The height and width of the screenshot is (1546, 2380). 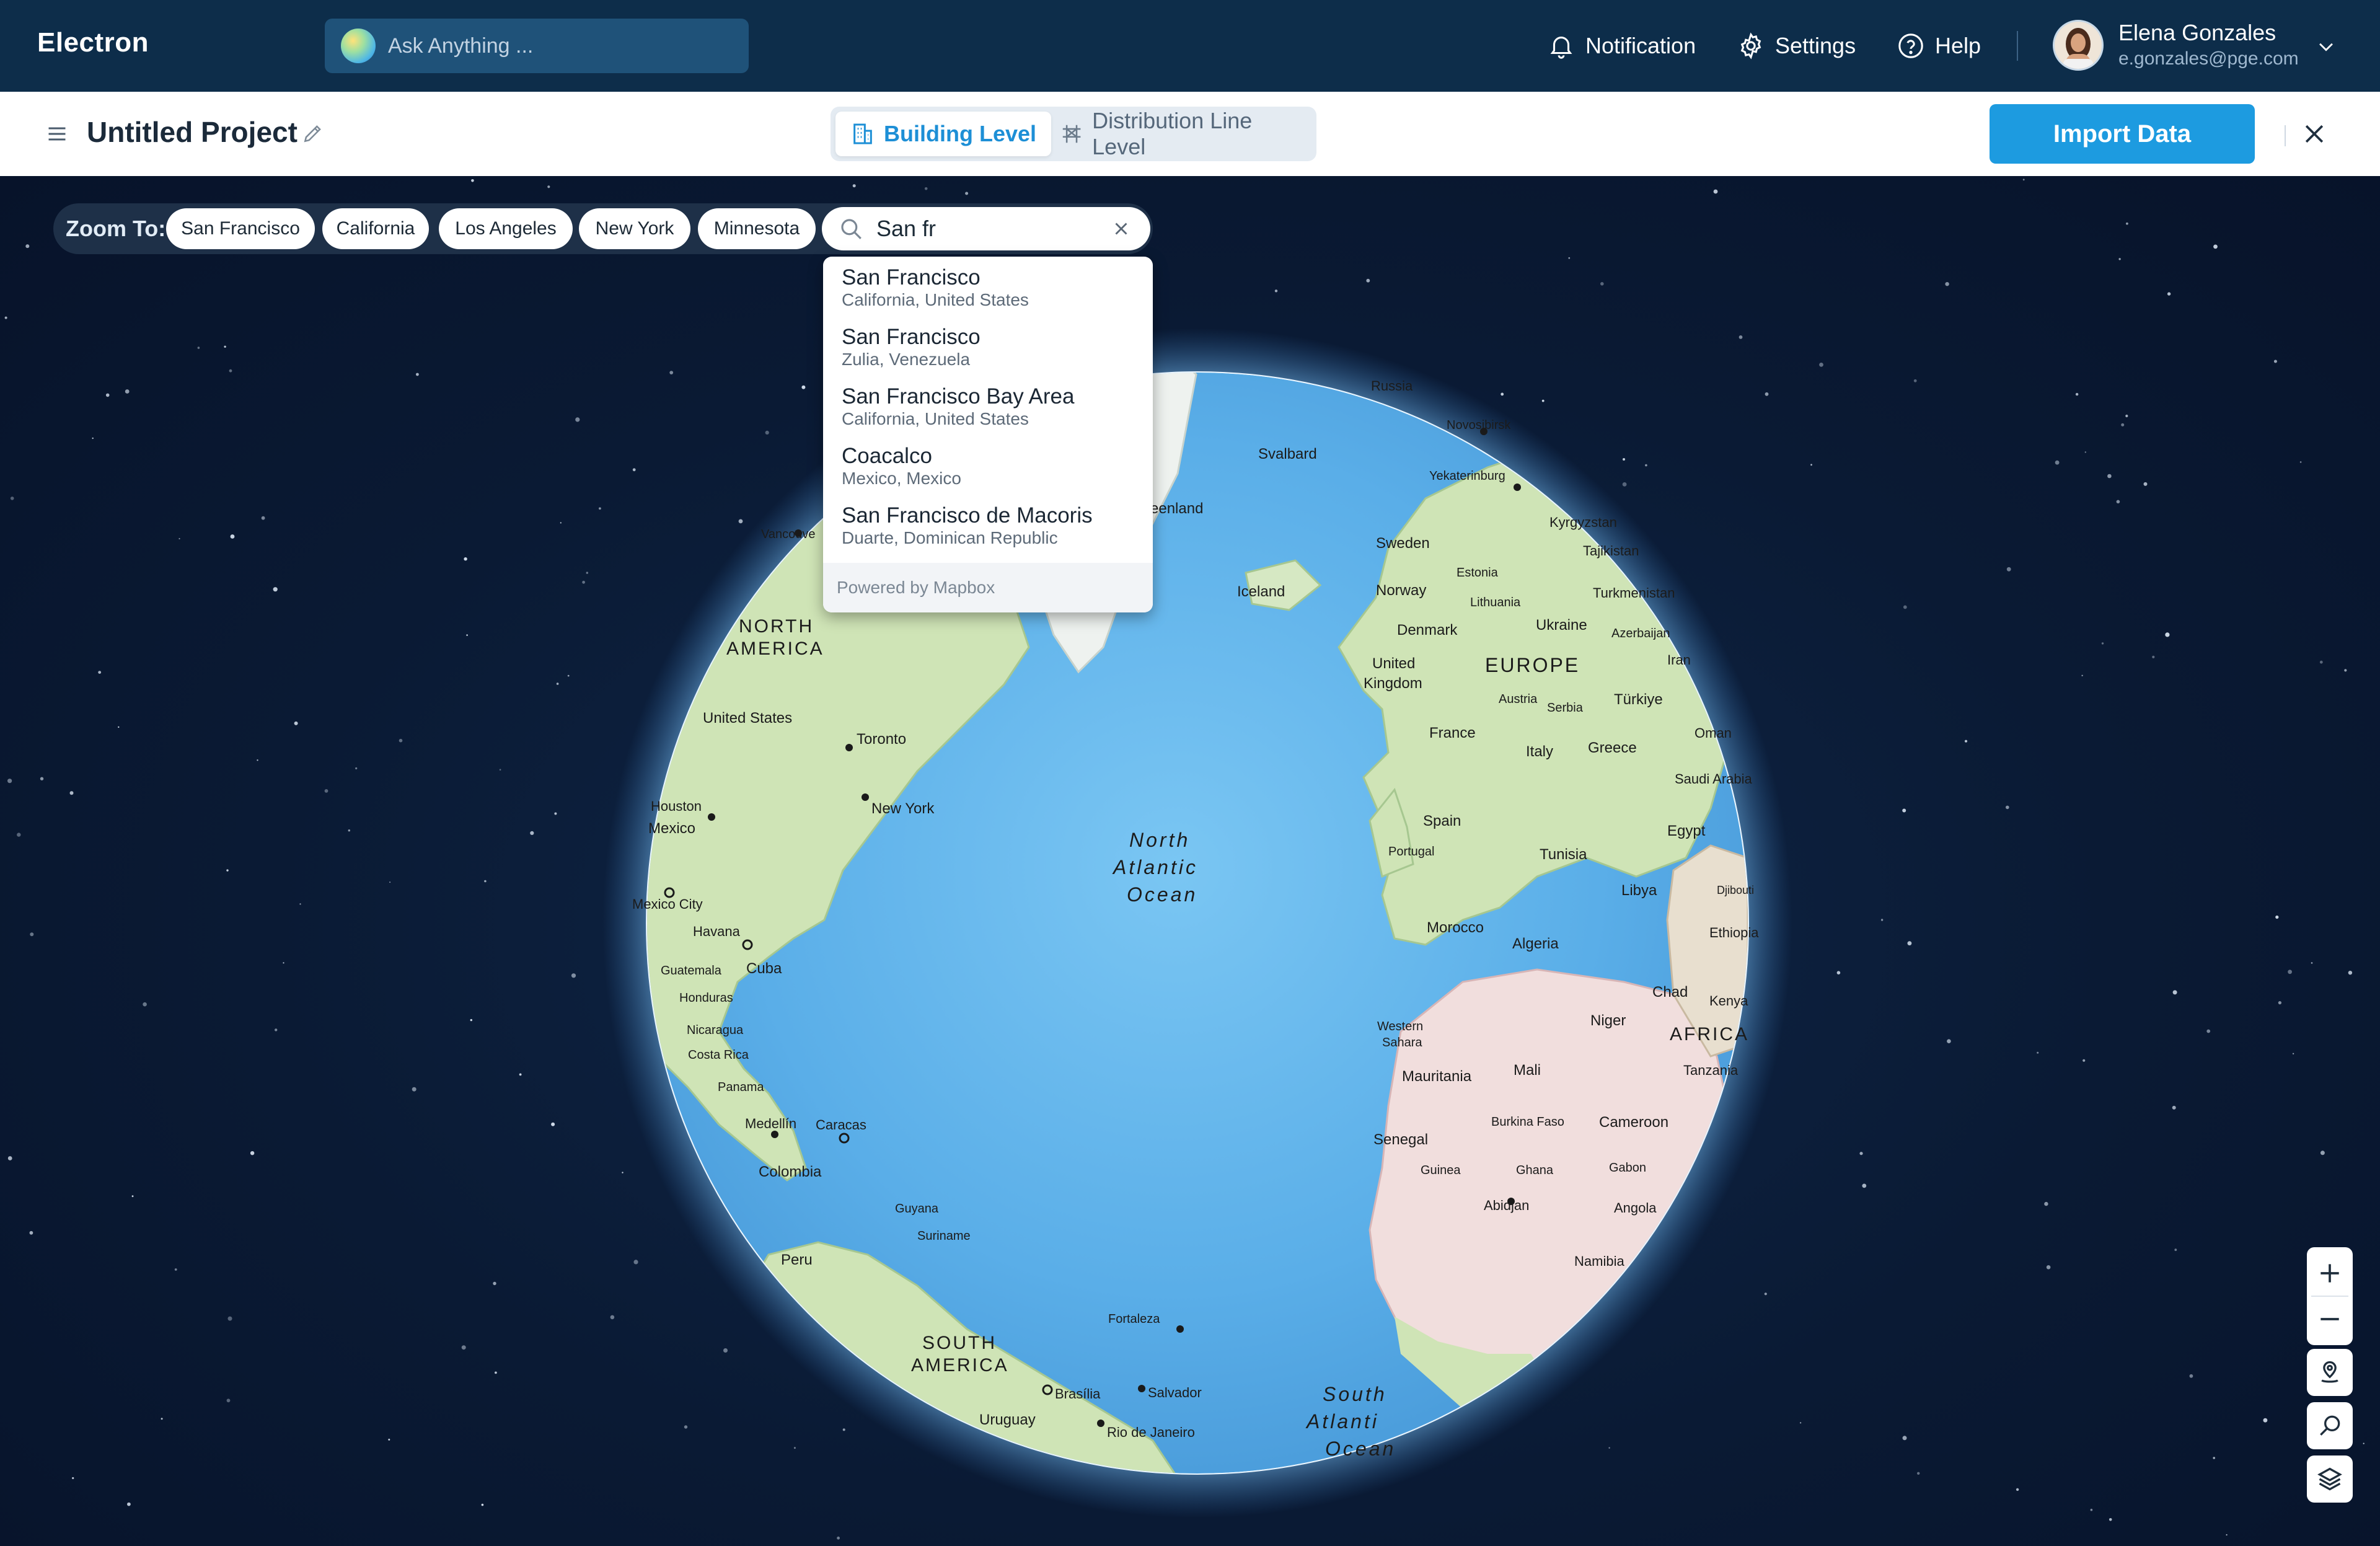 What do you see at coordinates (935, 299) in the screenshot?
I see `result-subtitle: California, United States` at bounding box center [935, 299].